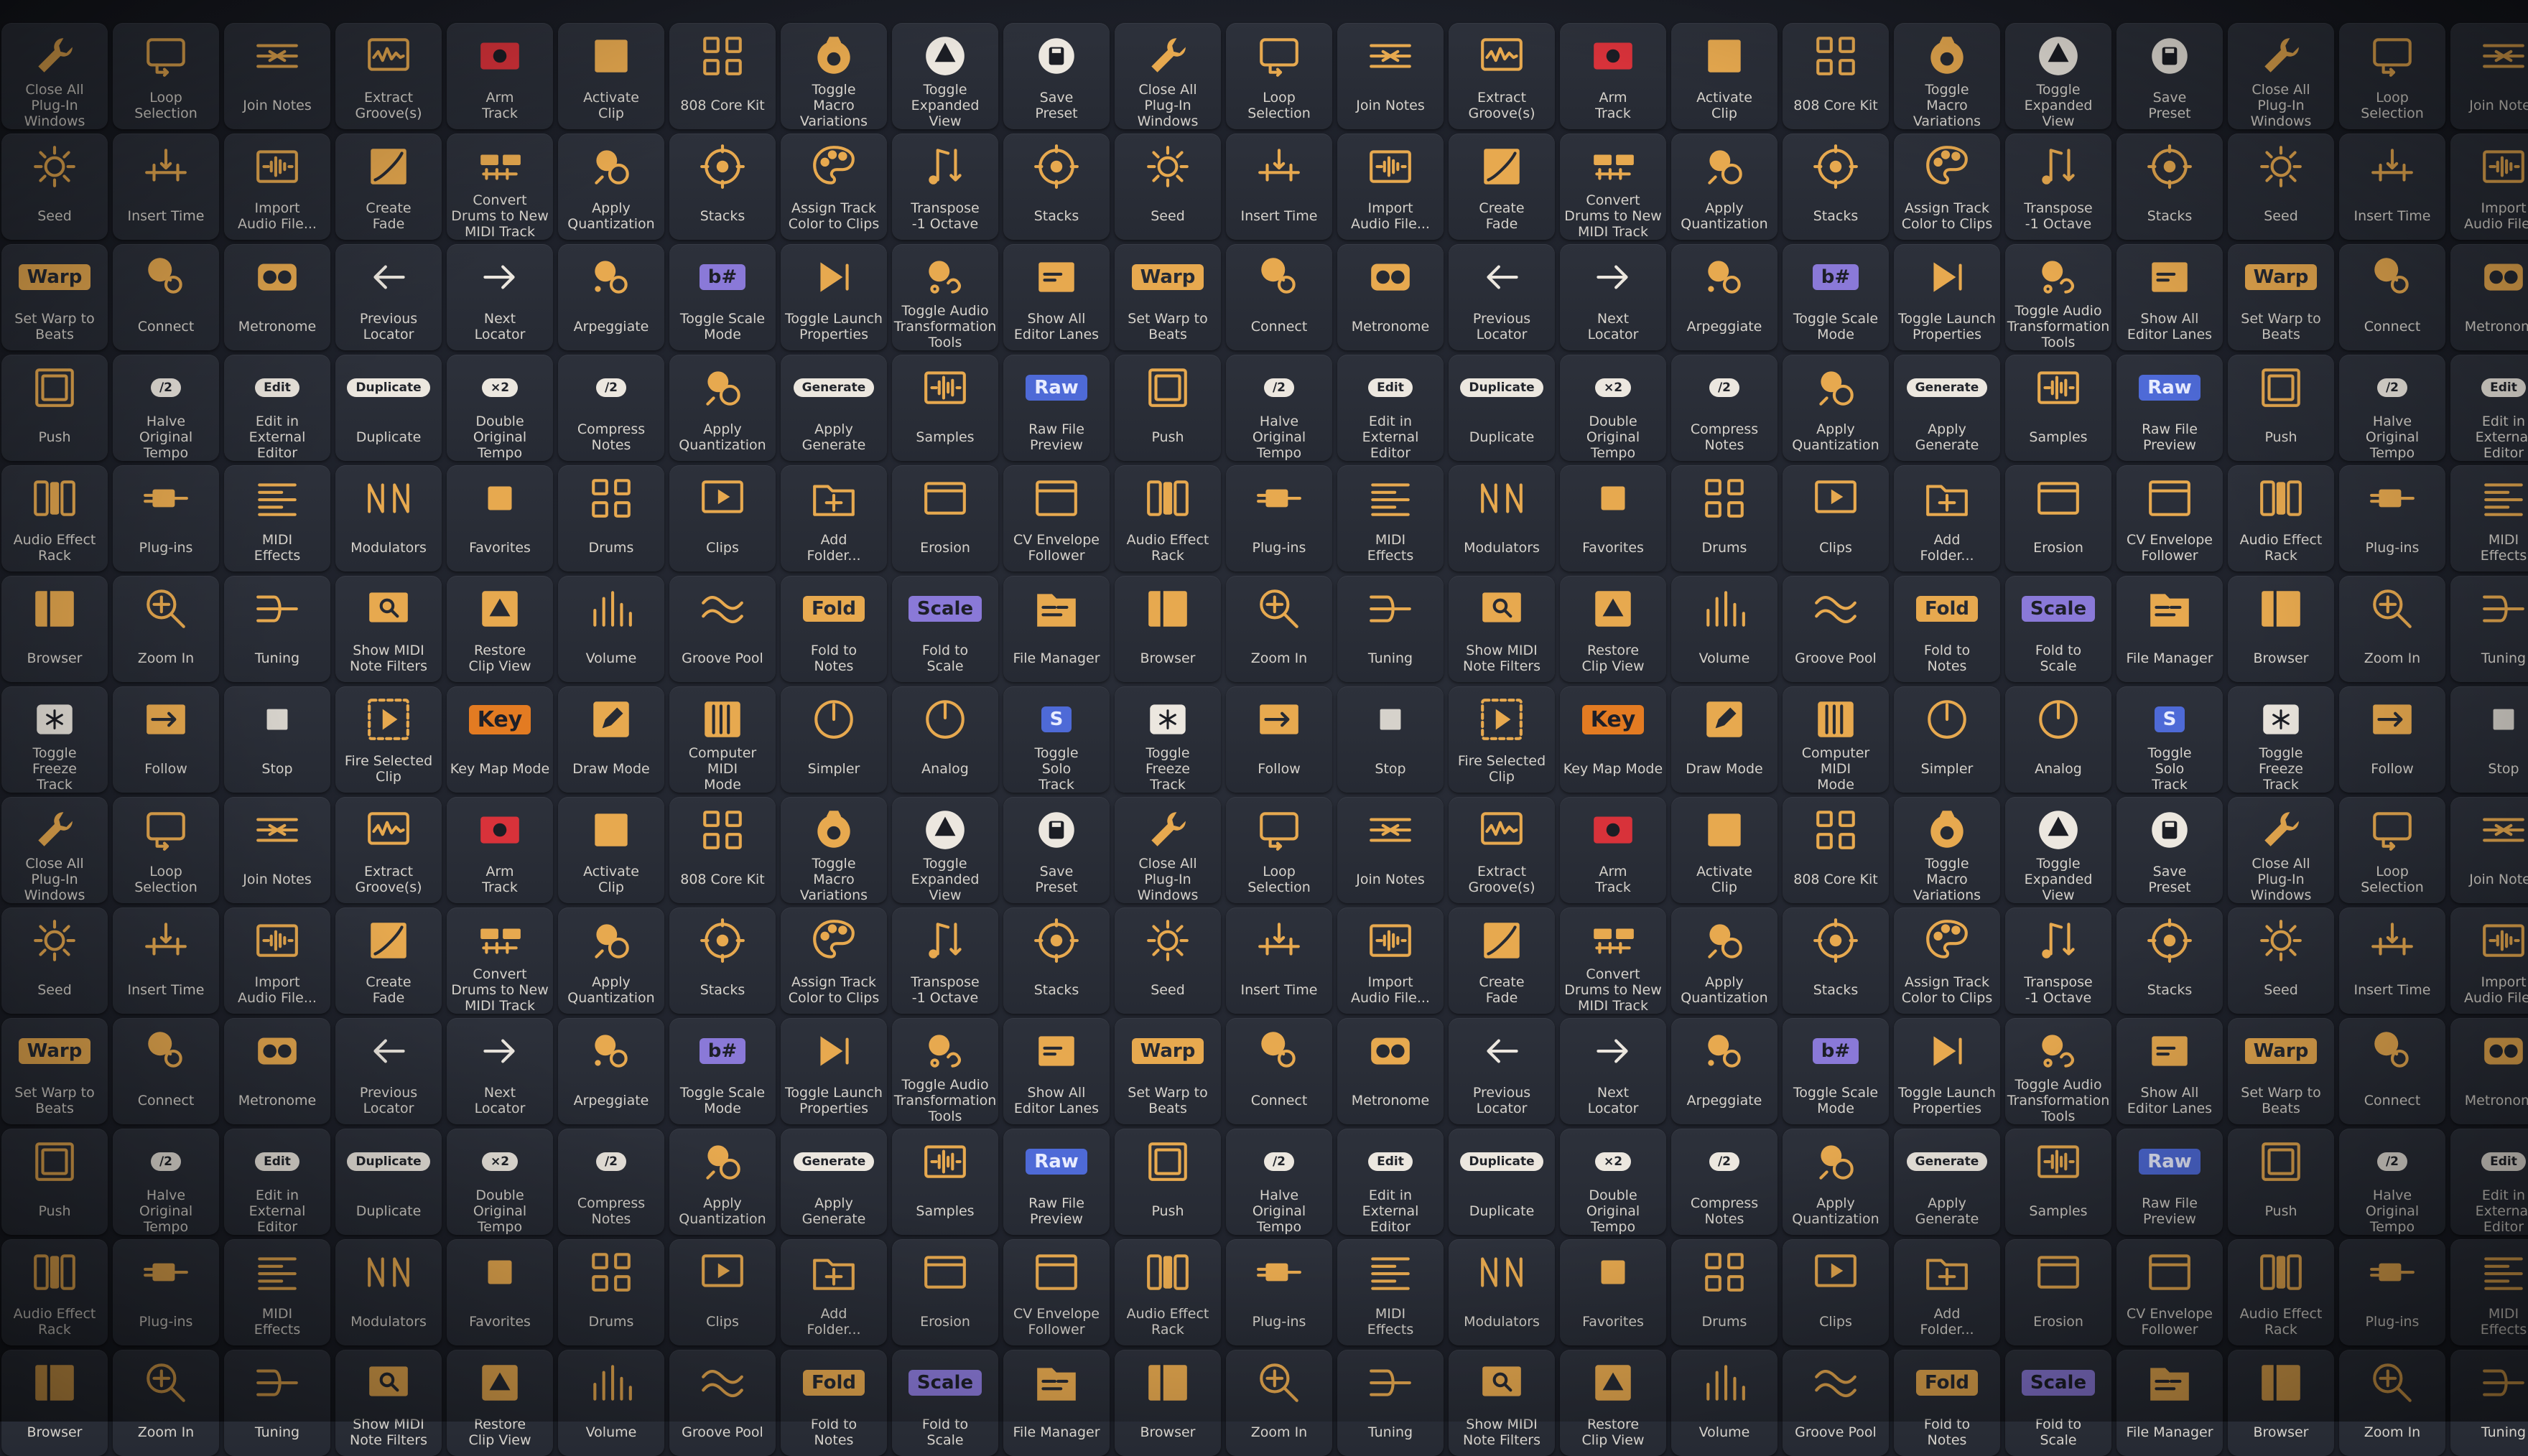 This screenshot has height=1456, width=2528. Describe the element at coordinates (611, 629) in the screenshot. I see `shortcut-tile: Volume` at that location.